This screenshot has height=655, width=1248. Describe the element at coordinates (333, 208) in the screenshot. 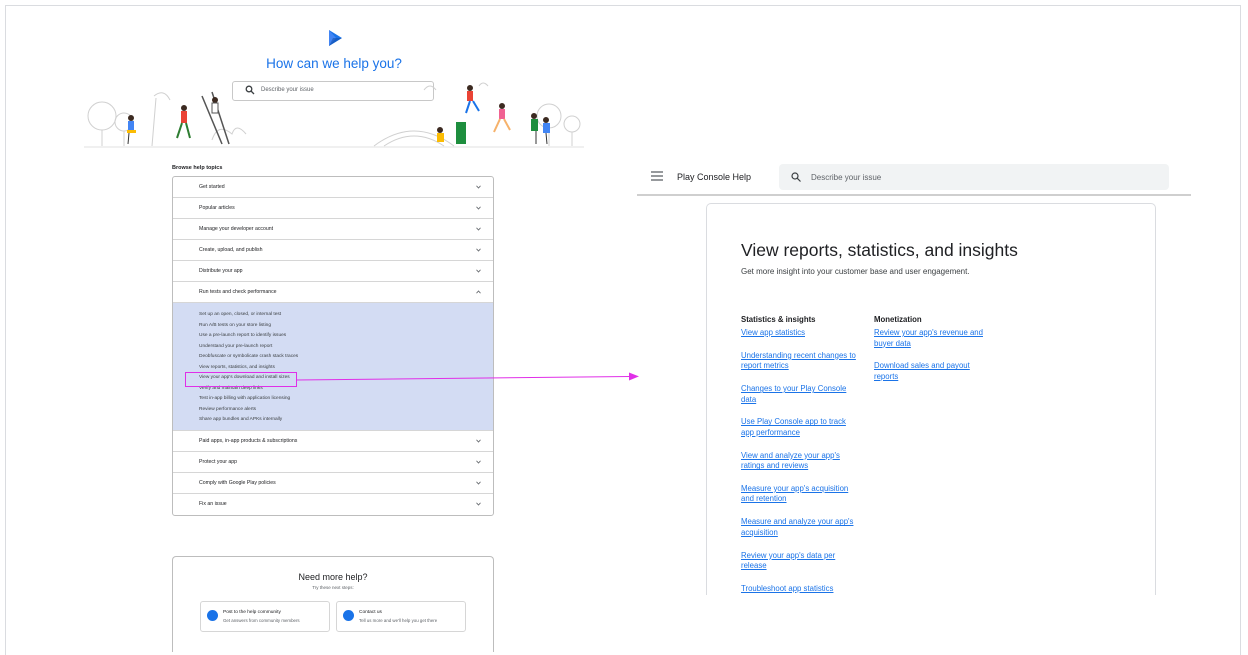

I see `topic-popular-articles: Popular articles` at that location.